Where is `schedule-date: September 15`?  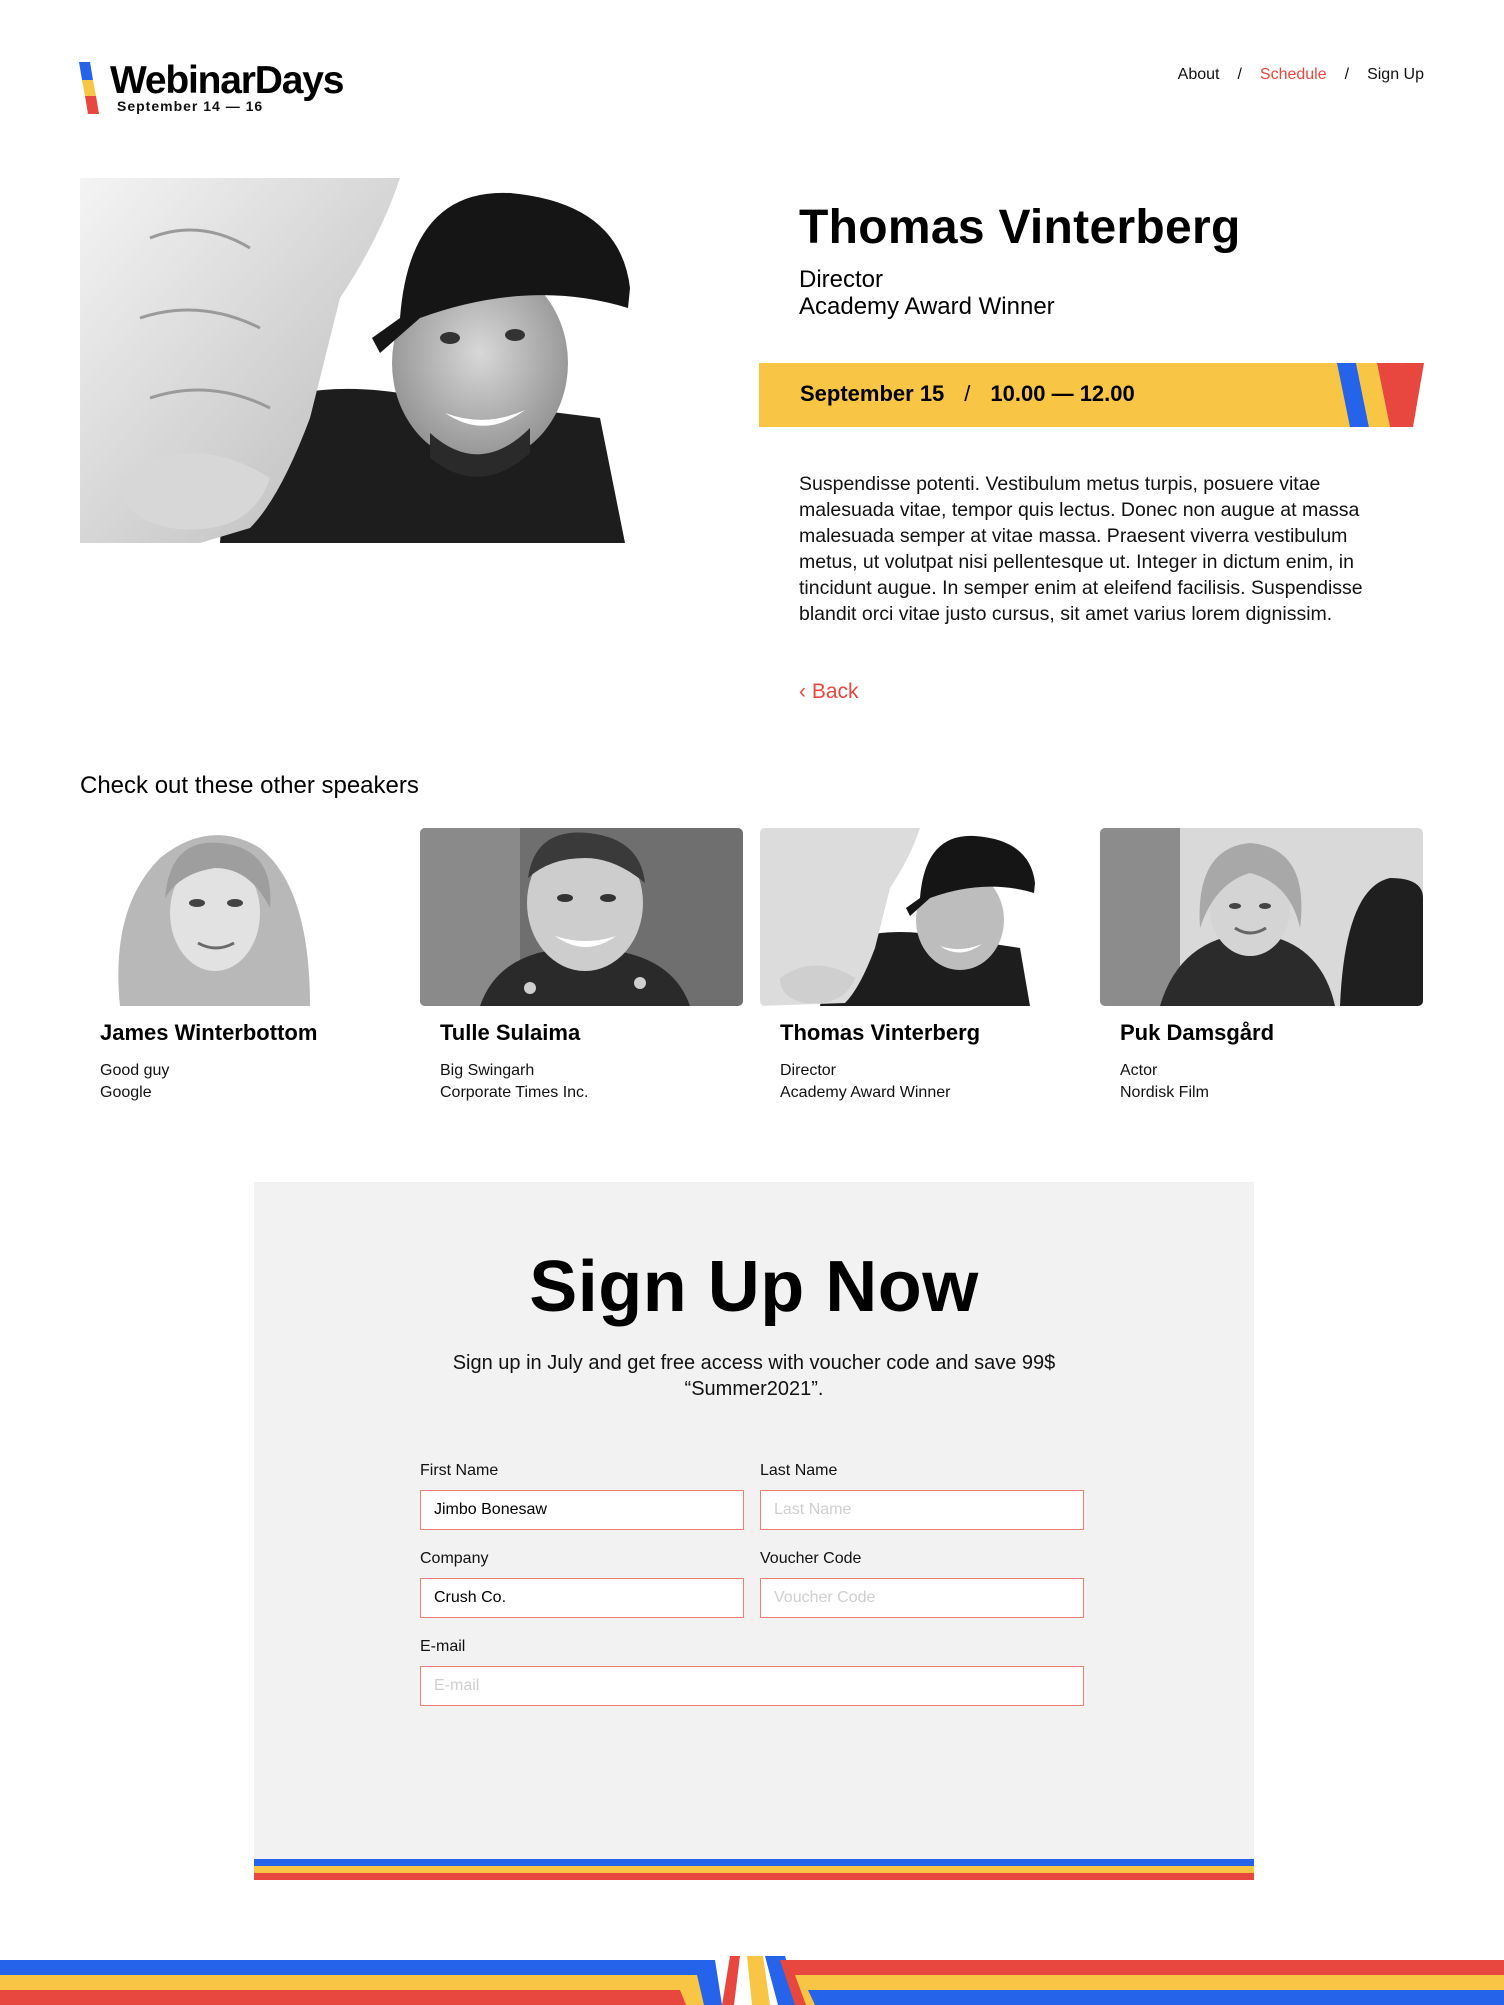
schedule-date: September 15 is located at coordinates (872, 393).